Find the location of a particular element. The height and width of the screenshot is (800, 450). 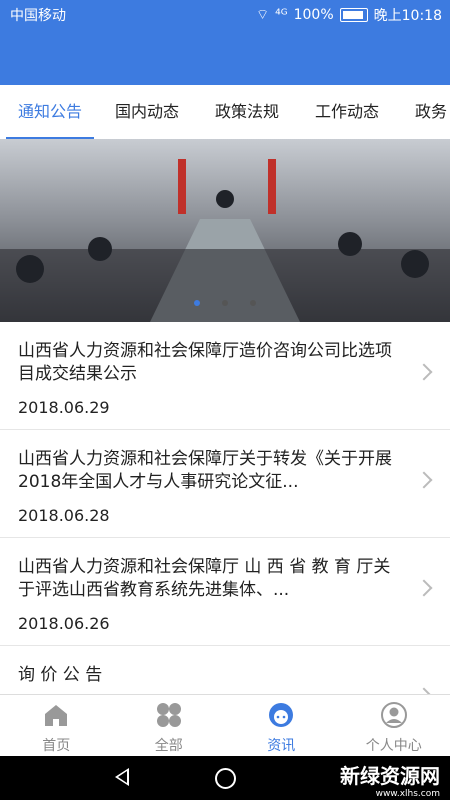

tab-notice: 通知公告 is located at coordinates (50, 112).